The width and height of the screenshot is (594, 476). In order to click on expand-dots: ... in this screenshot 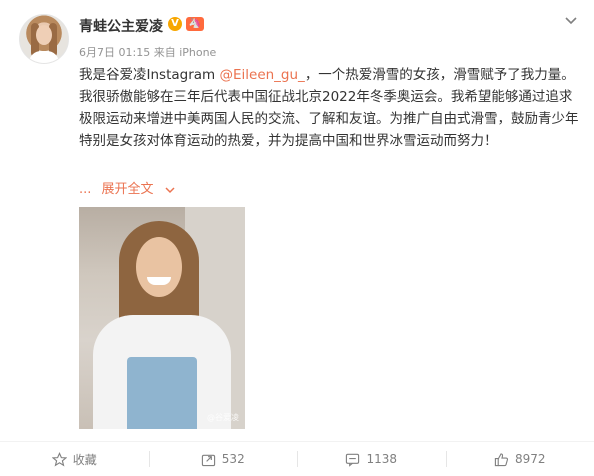, I will do `click(85, 189)`.